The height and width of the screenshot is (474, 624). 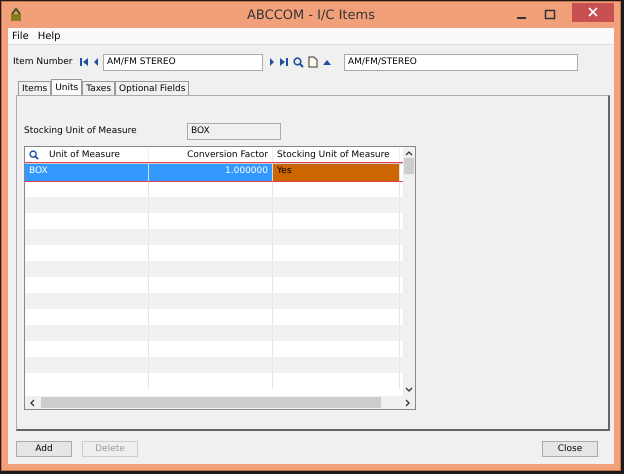 What do you see at coordinates (311, 15) in the screenshot?
I see `window-title: ABCCOM - I/C Items` at bounding box center [311, 15].